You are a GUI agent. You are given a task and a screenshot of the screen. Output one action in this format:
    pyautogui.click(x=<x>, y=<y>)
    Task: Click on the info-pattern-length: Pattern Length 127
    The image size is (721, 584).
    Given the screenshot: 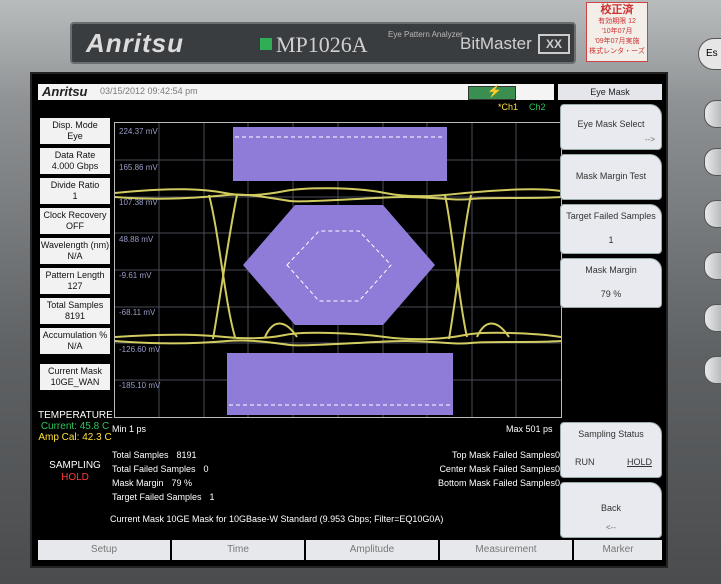 What is the action you would take?
    pyautogui.click(x=75, y=281)
    